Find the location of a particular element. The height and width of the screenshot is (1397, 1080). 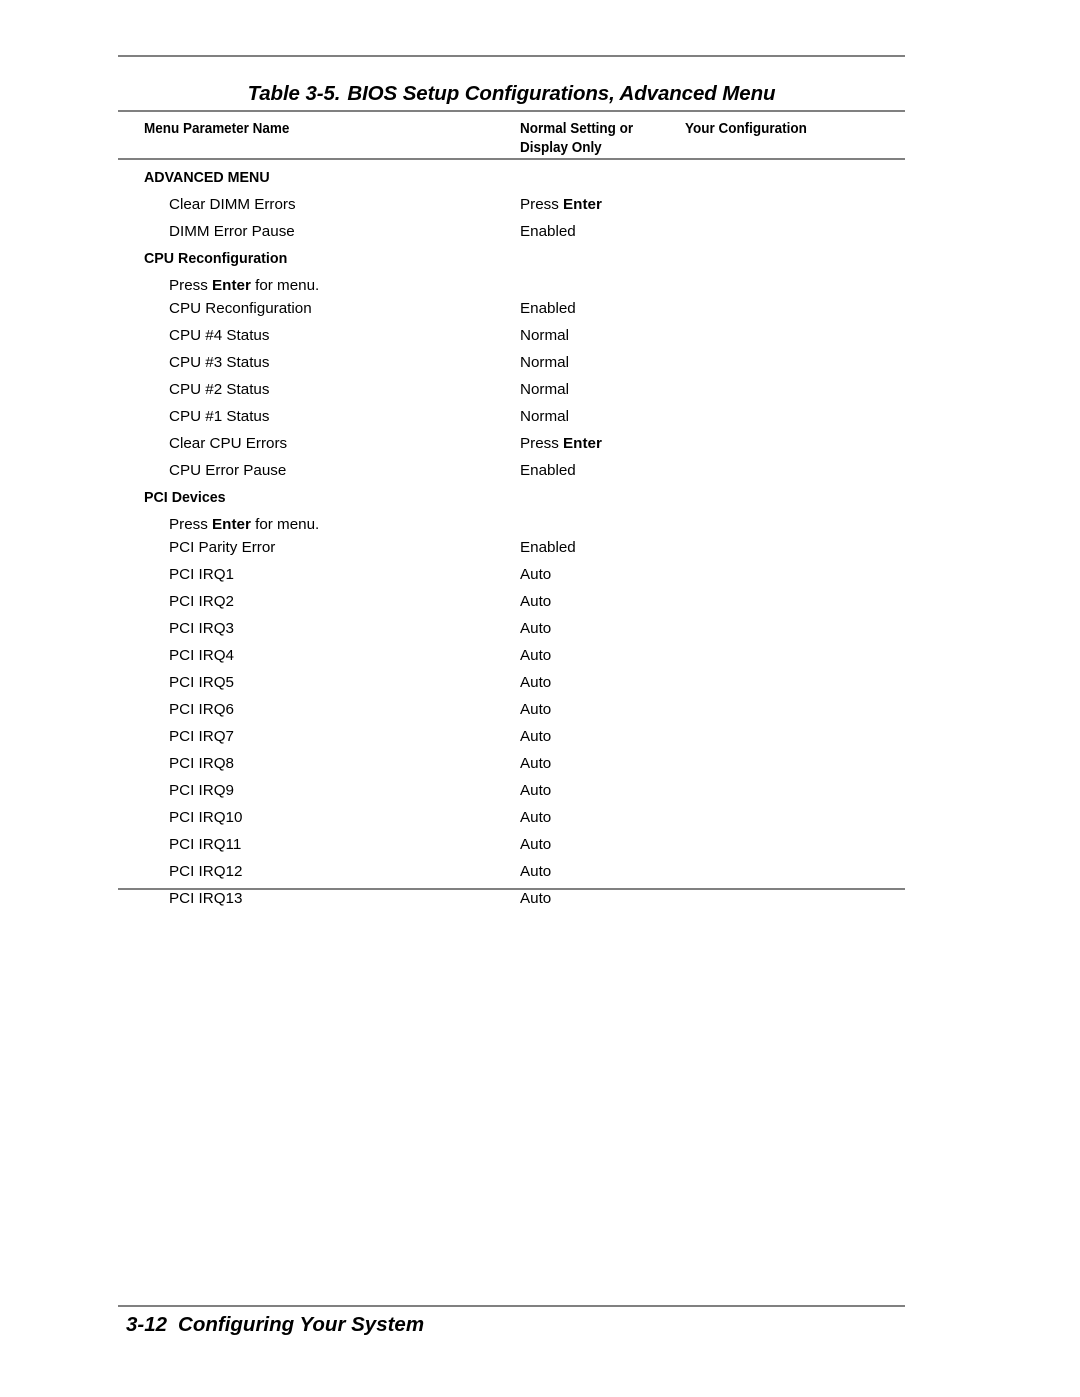

table-row: Clear DIMM Errors Press Enter is located at coordinates (540, 208).